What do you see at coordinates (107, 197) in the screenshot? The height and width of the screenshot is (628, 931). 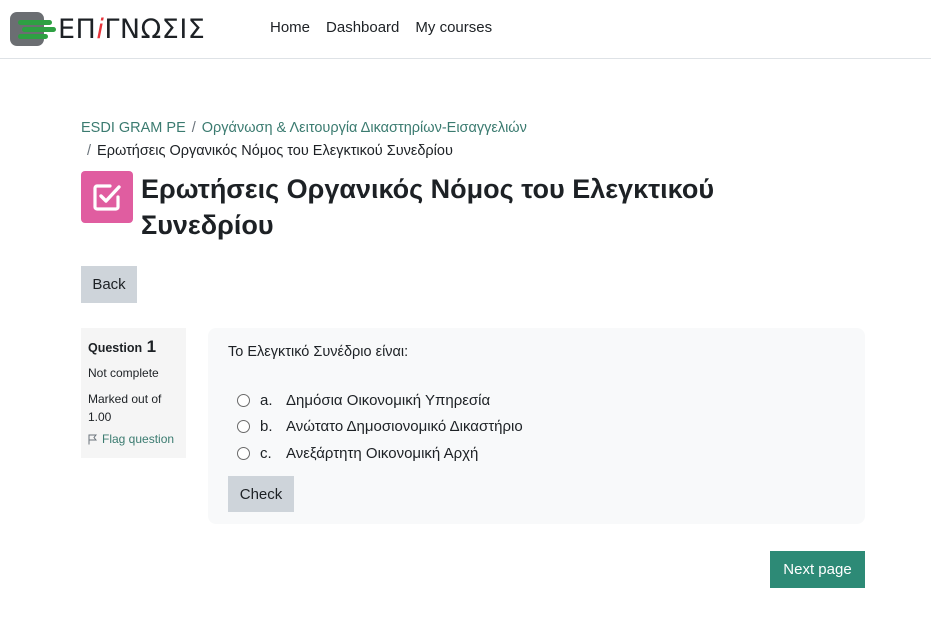 I see `quiz-checkbox-icon` at bounding box center [107, 197].